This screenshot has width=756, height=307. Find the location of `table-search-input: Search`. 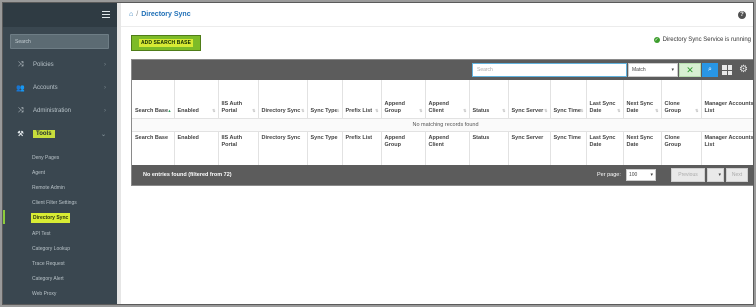

table-search-input: Search is located at coordinates (549, 70).